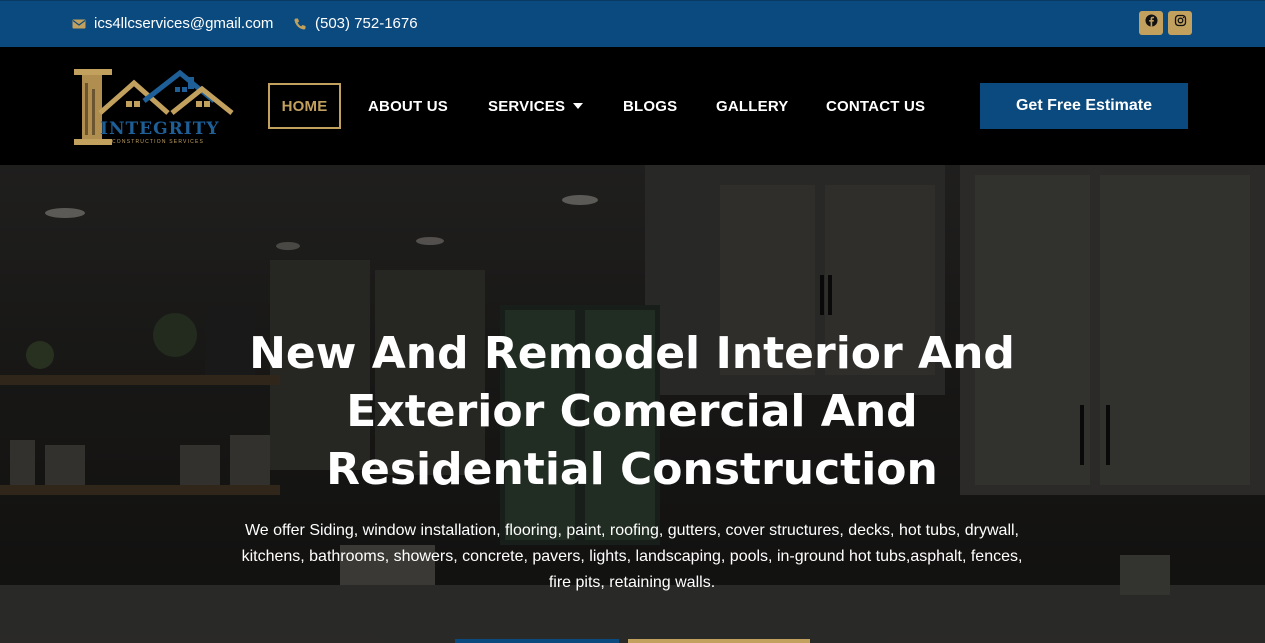  I want to click on nav-contact-us: CONTACT US, so click(875, 106).